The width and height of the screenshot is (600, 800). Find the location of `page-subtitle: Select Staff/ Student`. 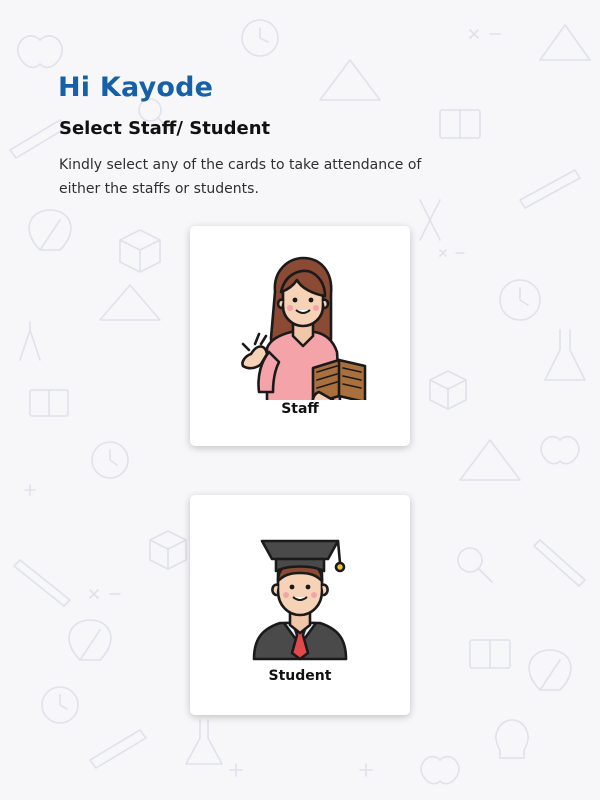

page-subtitle: Select Staff/ Student is located at coordinates (165, 128).